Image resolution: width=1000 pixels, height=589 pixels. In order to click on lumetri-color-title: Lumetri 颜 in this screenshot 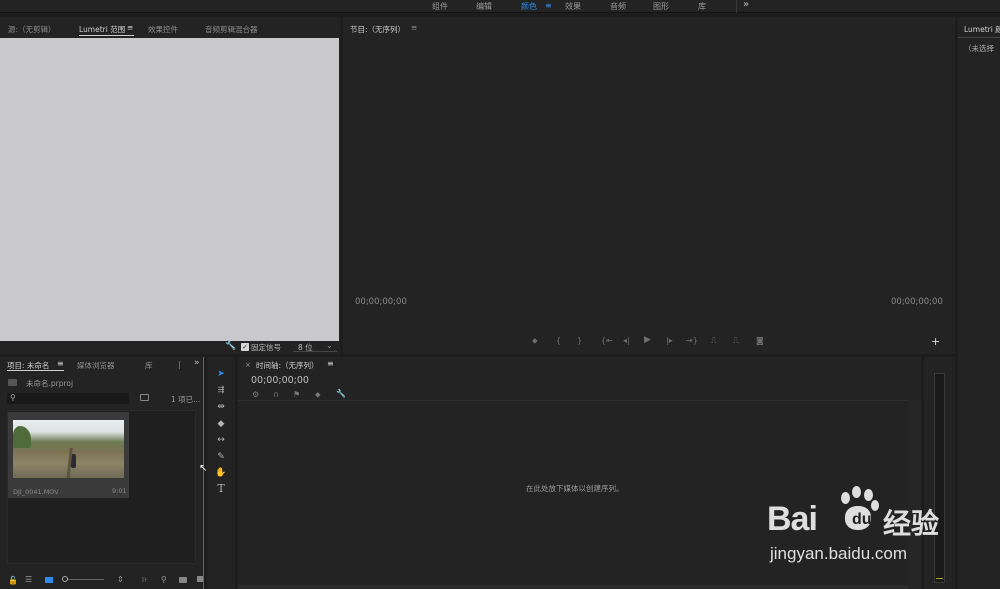, I will do `click(982, 29)`.